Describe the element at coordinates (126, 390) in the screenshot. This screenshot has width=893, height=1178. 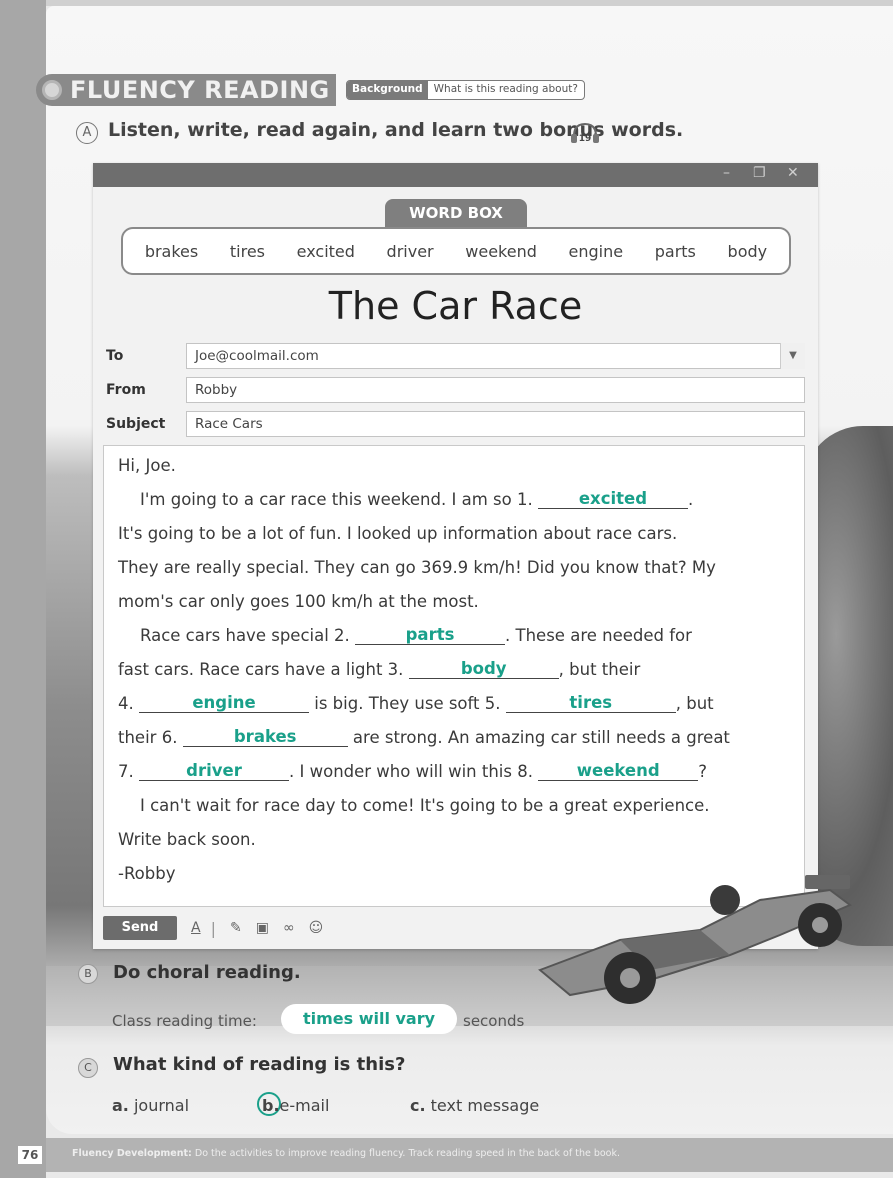
I see `from-label: From` at that location.